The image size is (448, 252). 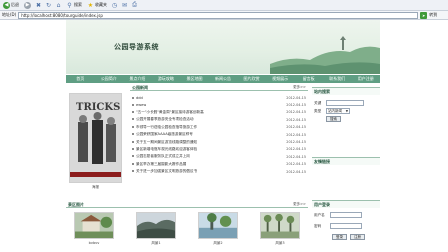 I want to click on svg-text: TRICKS, so click(x=98, y=107).